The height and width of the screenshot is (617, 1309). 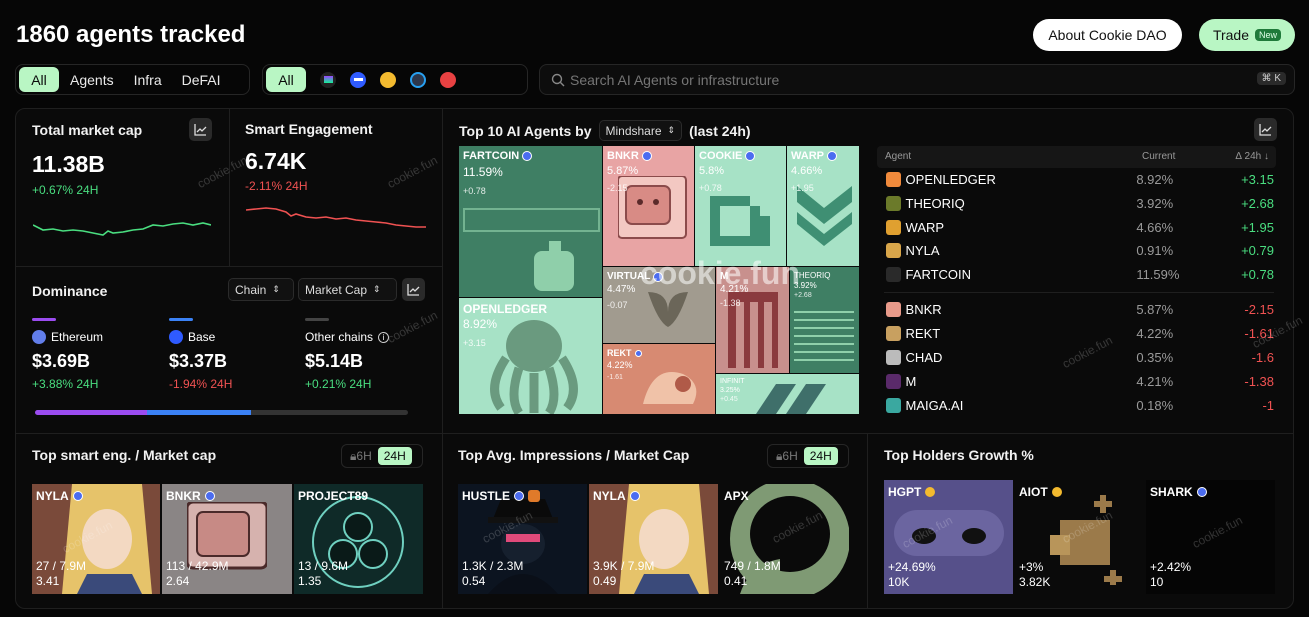 I want to click on search-bar: ⌘ K, so click(x=917, y=79).